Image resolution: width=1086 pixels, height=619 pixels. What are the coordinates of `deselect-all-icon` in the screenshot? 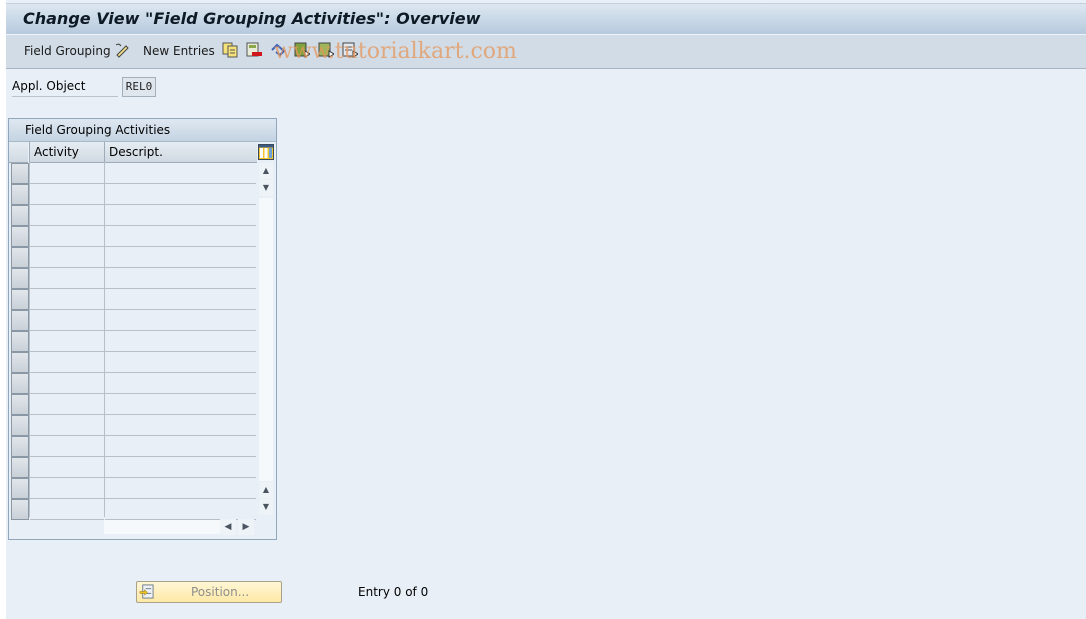 It's located at (350, 50).